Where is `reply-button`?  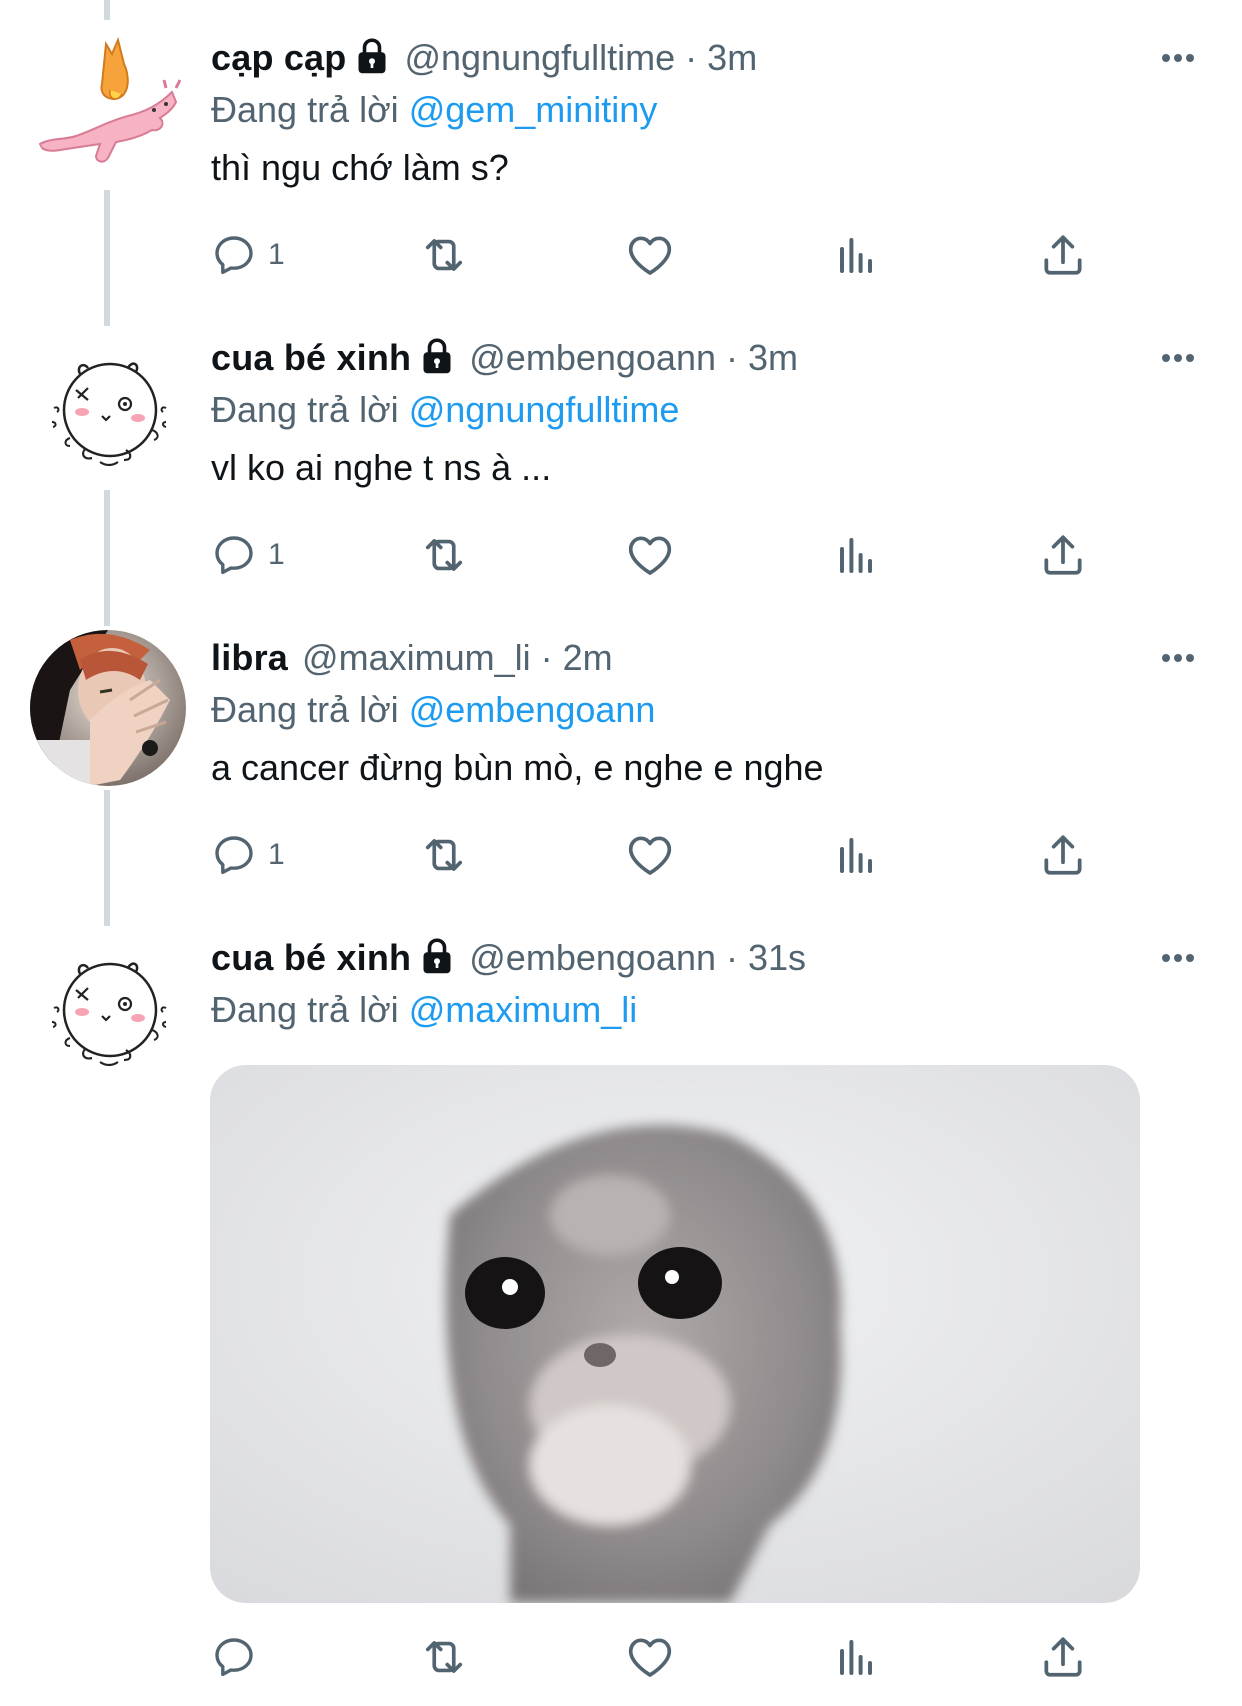
reply-button is located at coordinates (239, 1657).